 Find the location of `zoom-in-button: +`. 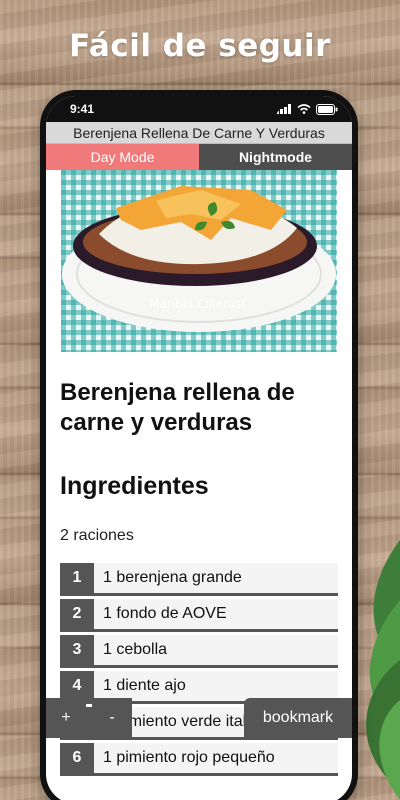

zoom-in-button: + is located at coordinates (66, 718).